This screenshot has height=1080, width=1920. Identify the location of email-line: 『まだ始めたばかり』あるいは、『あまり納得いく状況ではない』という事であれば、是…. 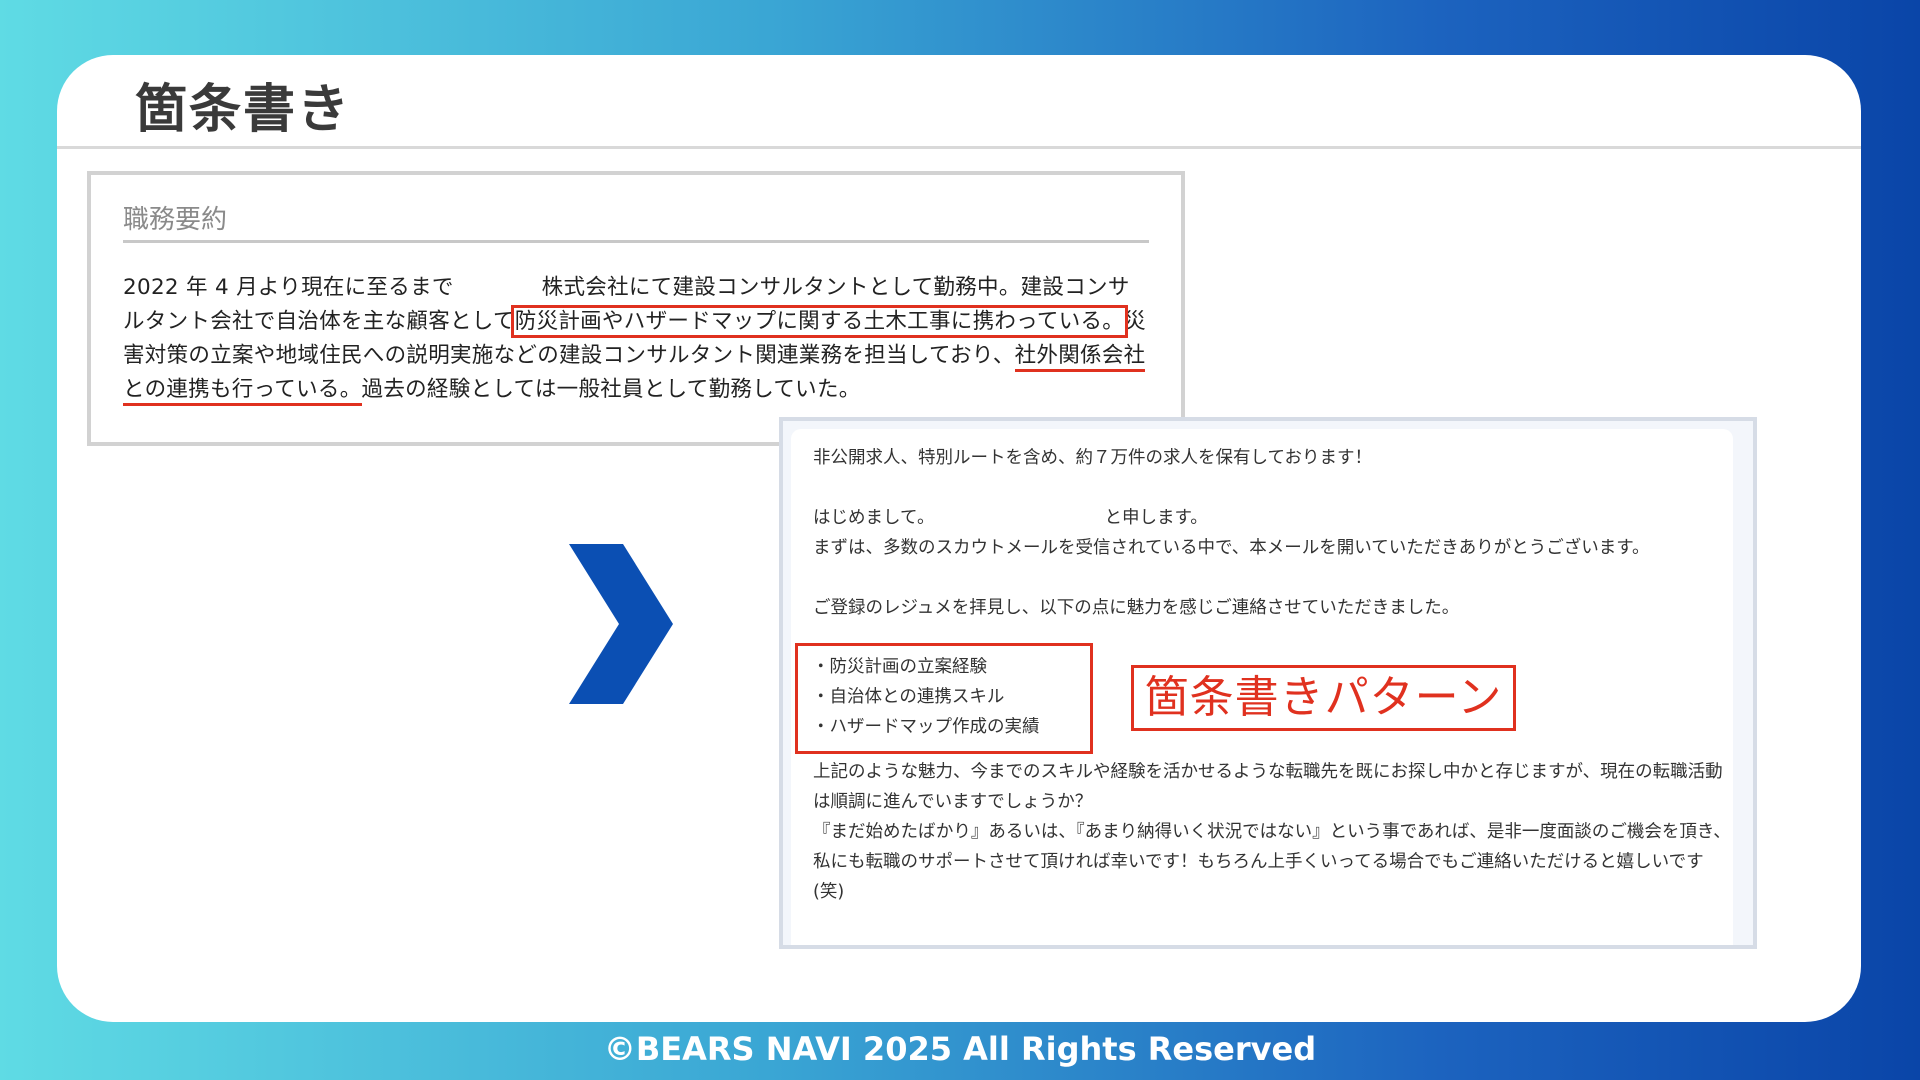
(1272, 862).